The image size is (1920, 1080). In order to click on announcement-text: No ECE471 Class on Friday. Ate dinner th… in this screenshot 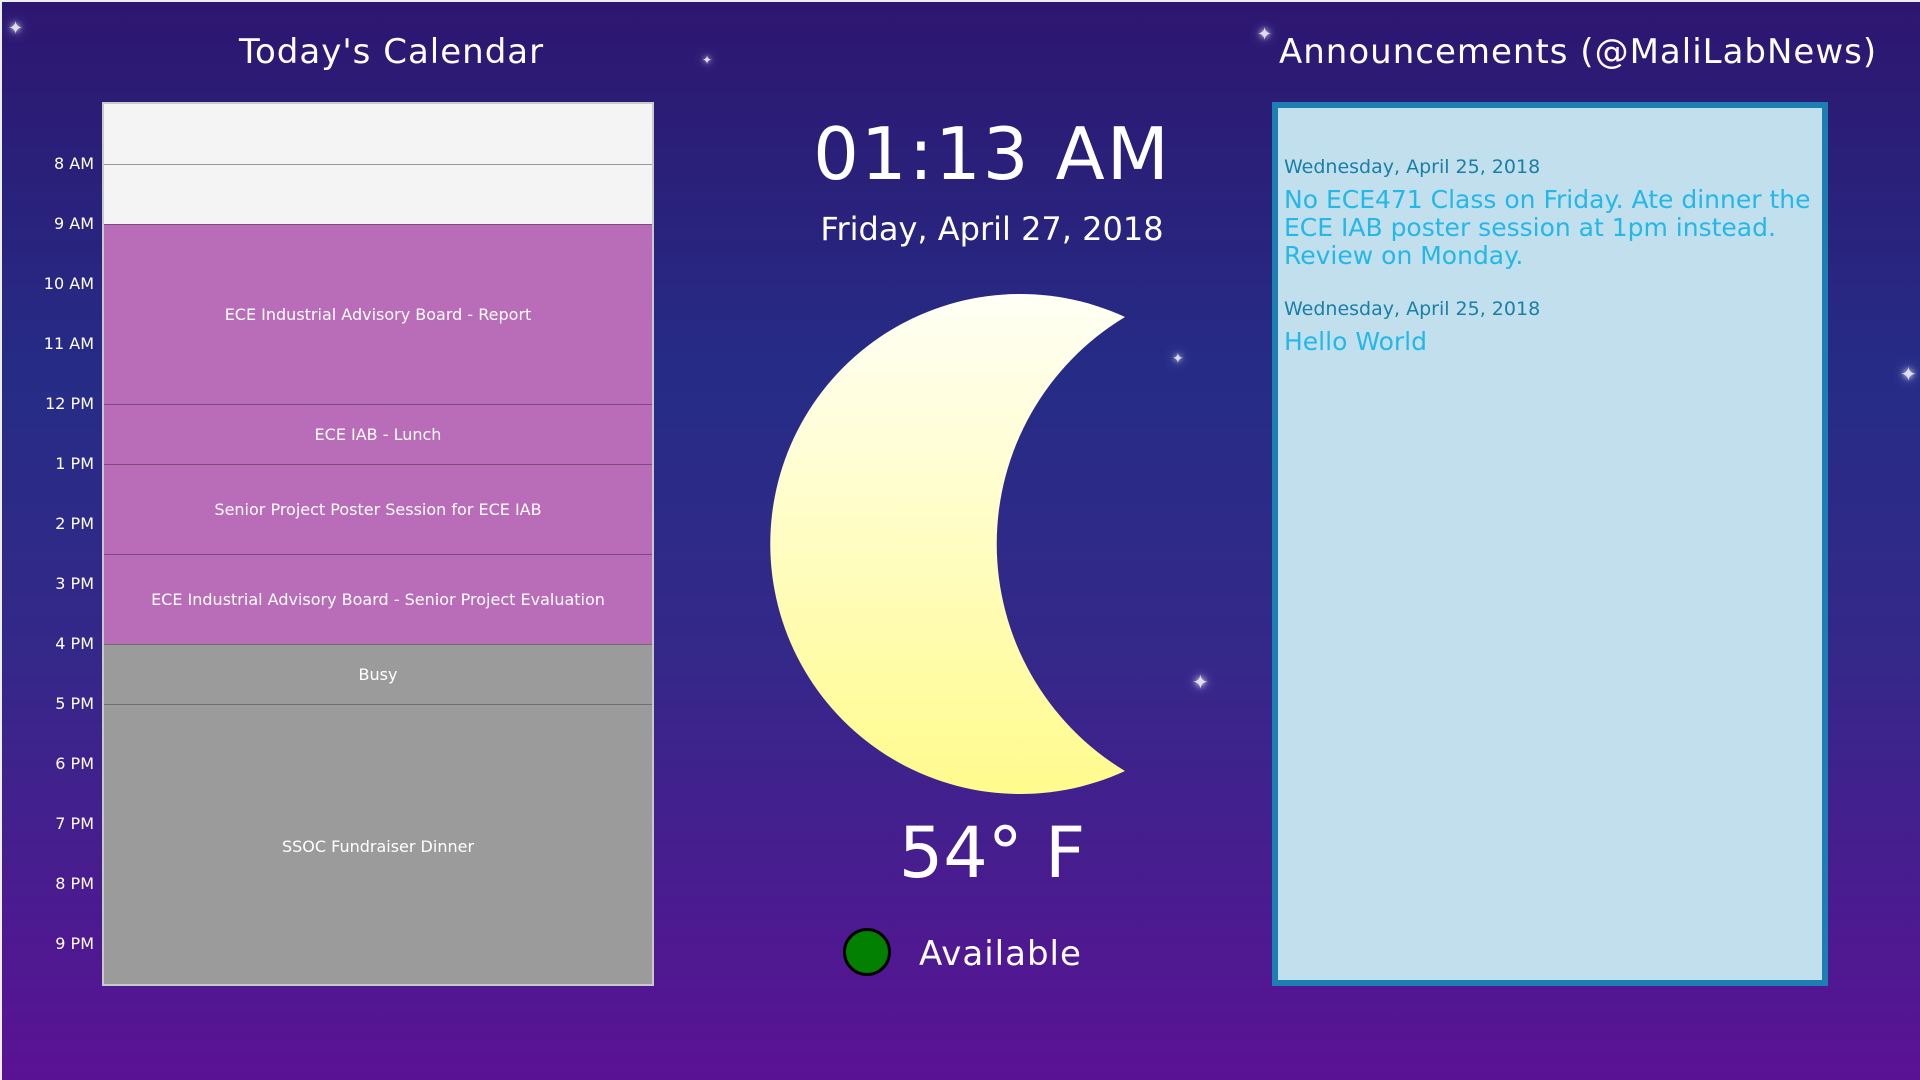, I will do `click(1547, 227)`.